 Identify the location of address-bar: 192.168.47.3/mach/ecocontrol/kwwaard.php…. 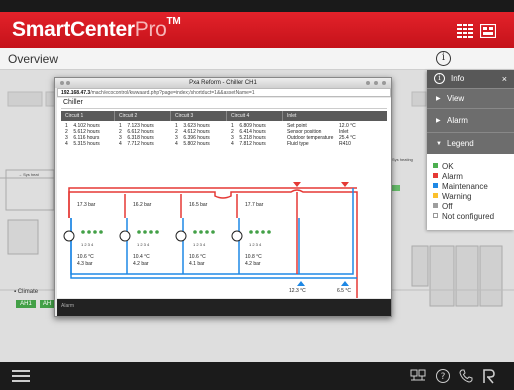
(224, 92).